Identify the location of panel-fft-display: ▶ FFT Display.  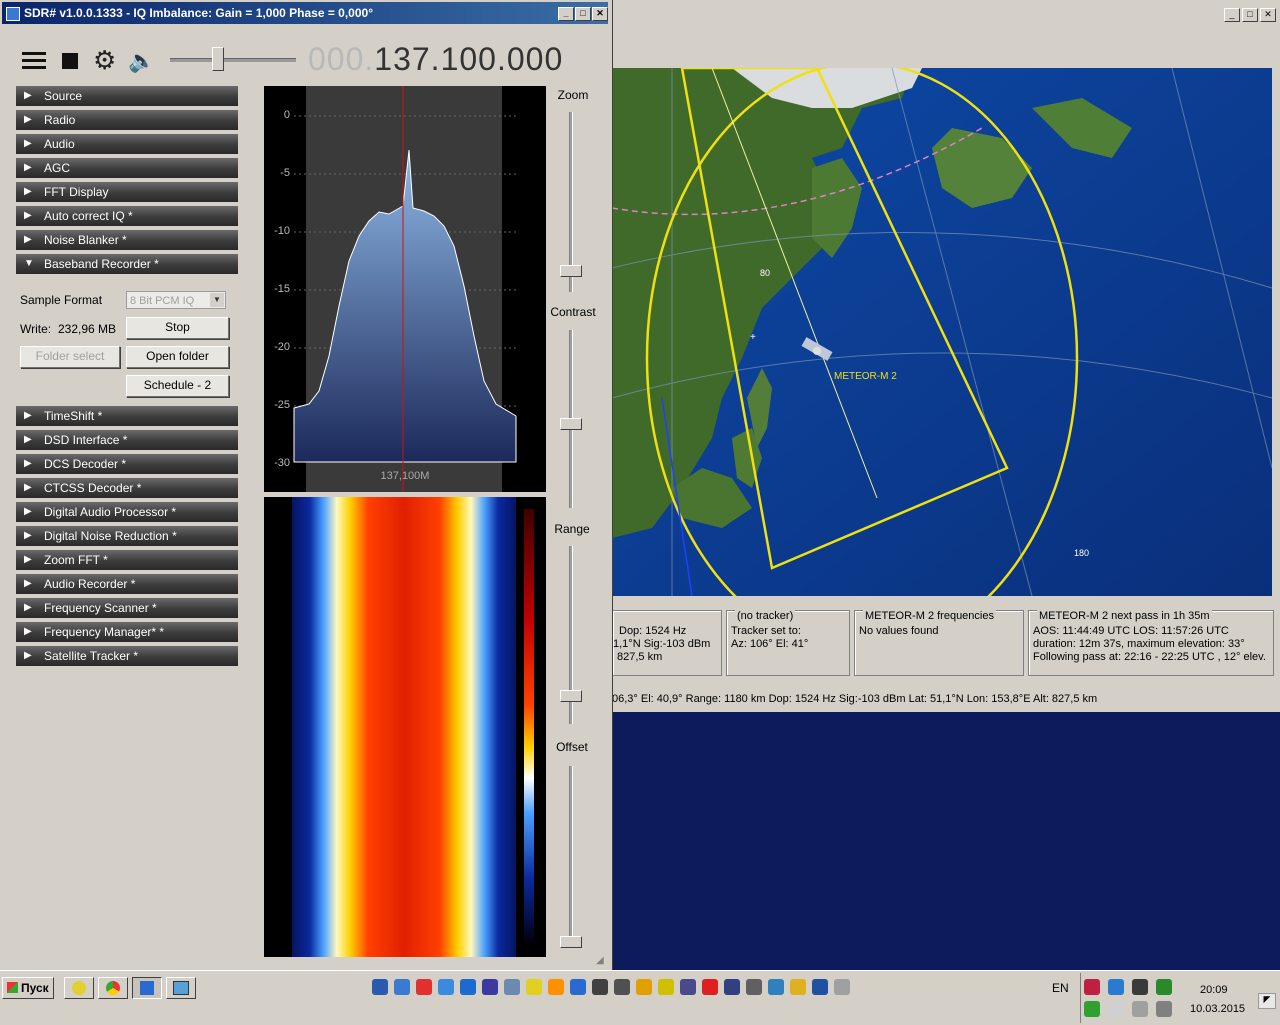
(127, 193).